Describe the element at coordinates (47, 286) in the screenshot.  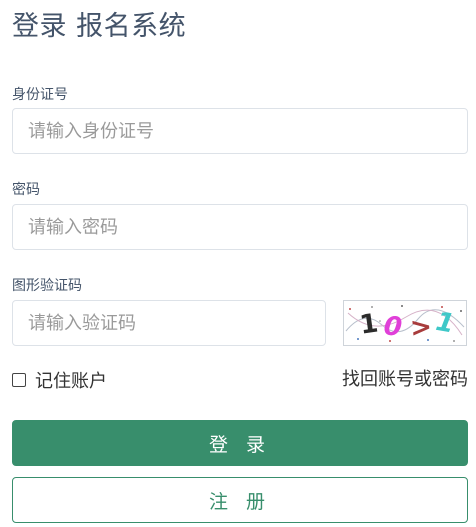
I see `captcha-label: 图形验证码` at that location.